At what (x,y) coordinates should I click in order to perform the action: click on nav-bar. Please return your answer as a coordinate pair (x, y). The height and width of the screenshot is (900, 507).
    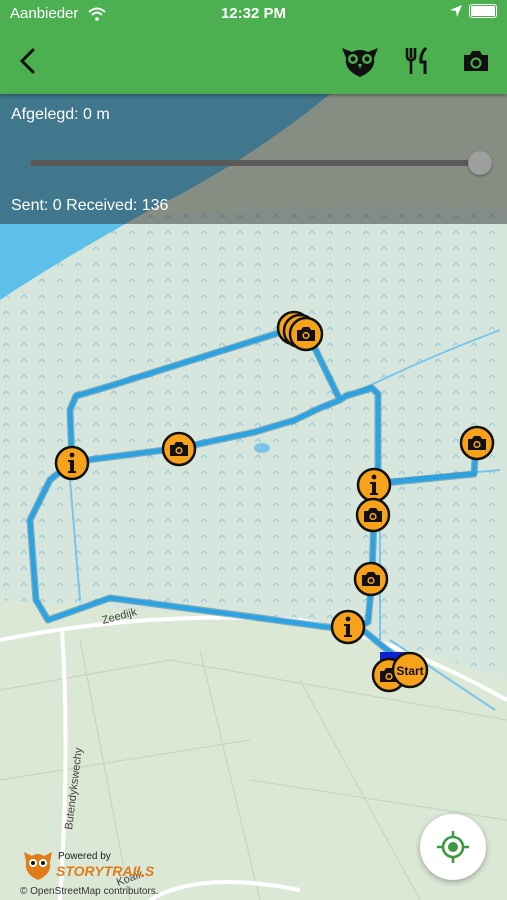
    Looking at the image, I should click on (253, 61).